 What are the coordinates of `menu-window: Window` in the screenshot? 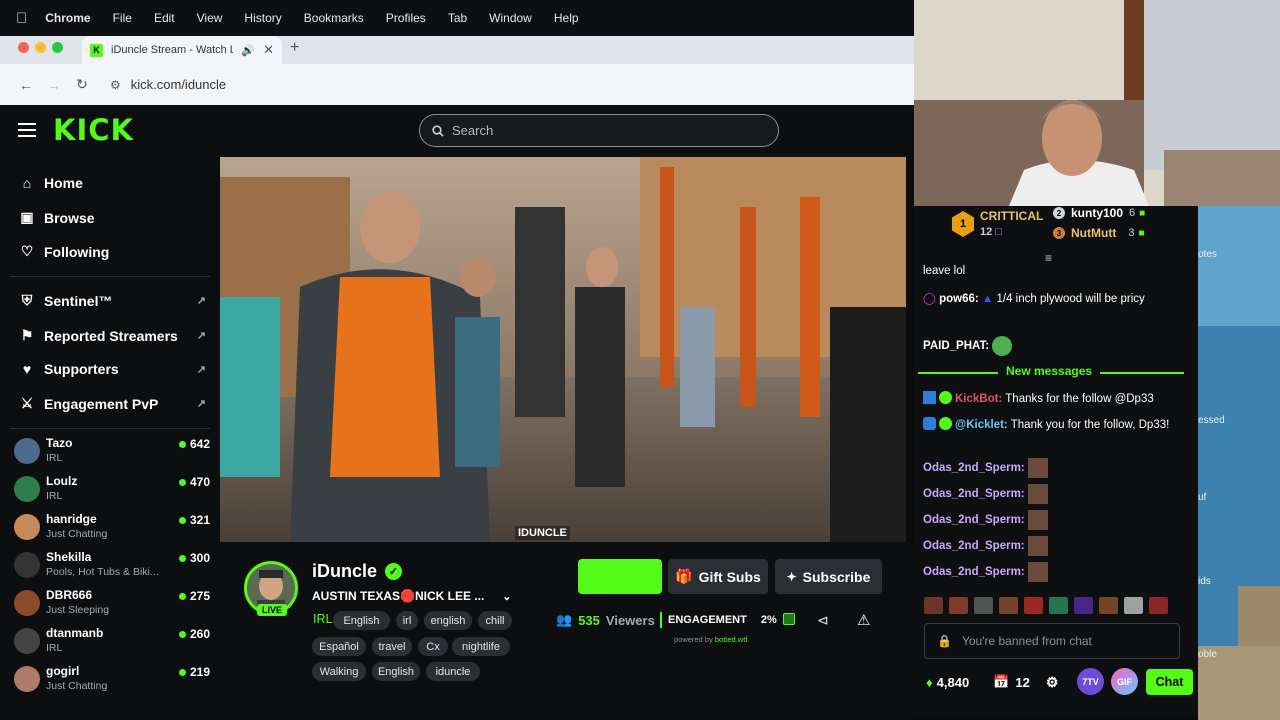 It's located at (510, 18).